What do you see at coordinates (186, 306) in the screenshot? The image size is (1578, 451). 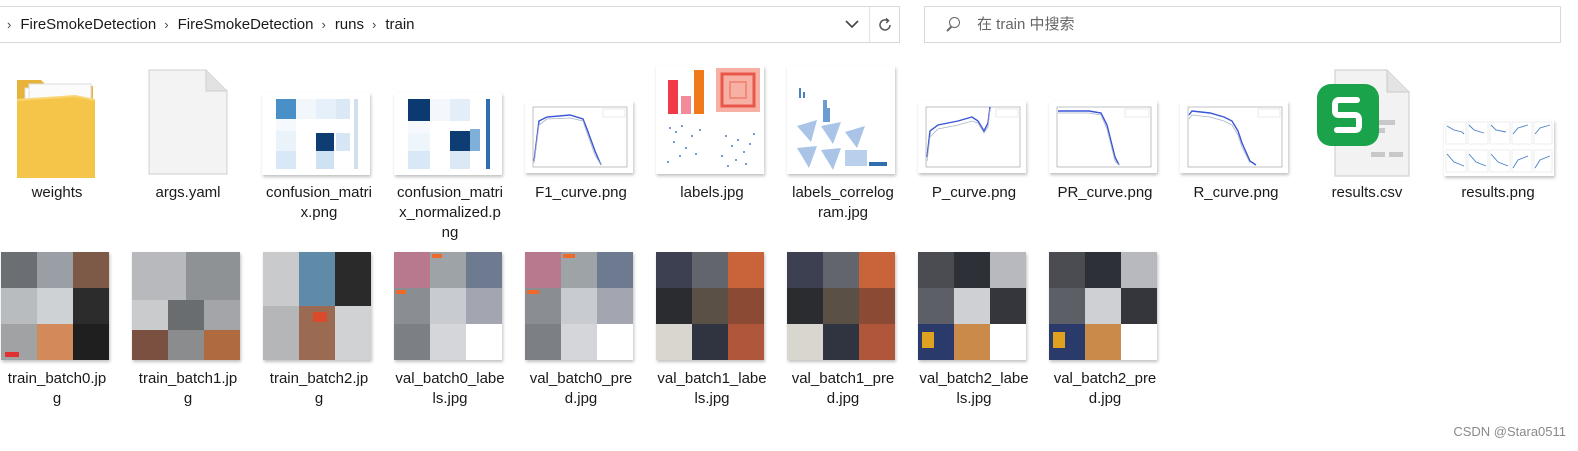 I see `train-batch1-thumbnail` at bounding box center [186, 306].